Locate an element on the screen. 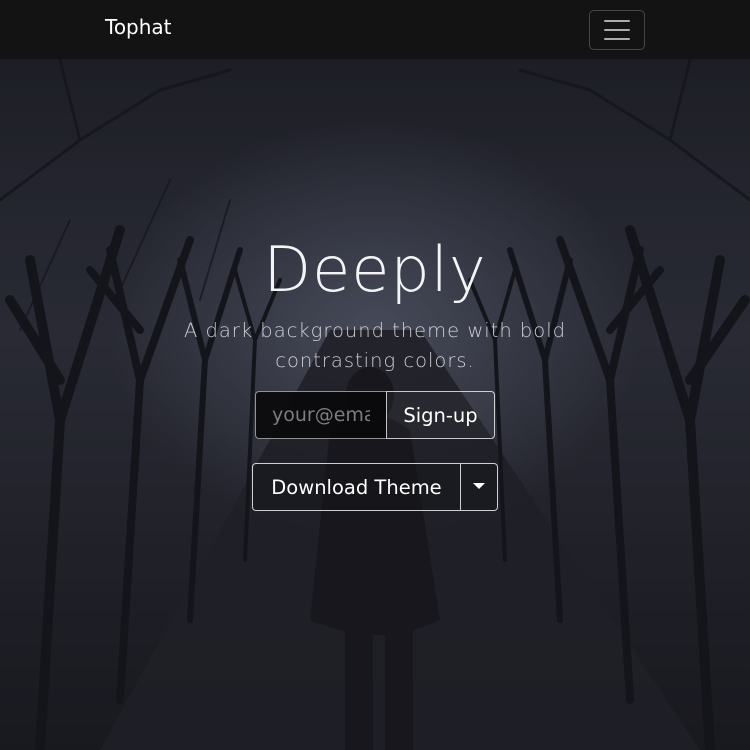 The image size is (750, 750). download-button-group: Download Theme is located at coordinates (375, 487).